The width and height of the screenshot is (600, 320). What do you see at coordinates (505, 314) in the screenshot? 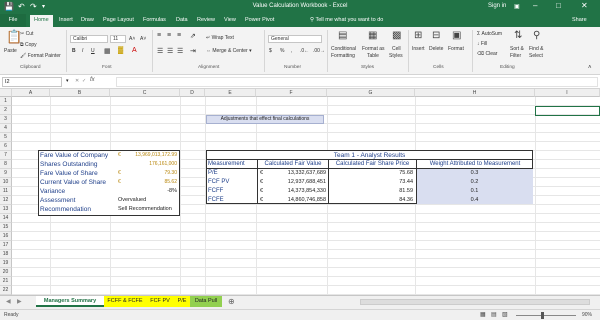
I see `page-break-view-icon: ▧` at bounding box center [505, 314].